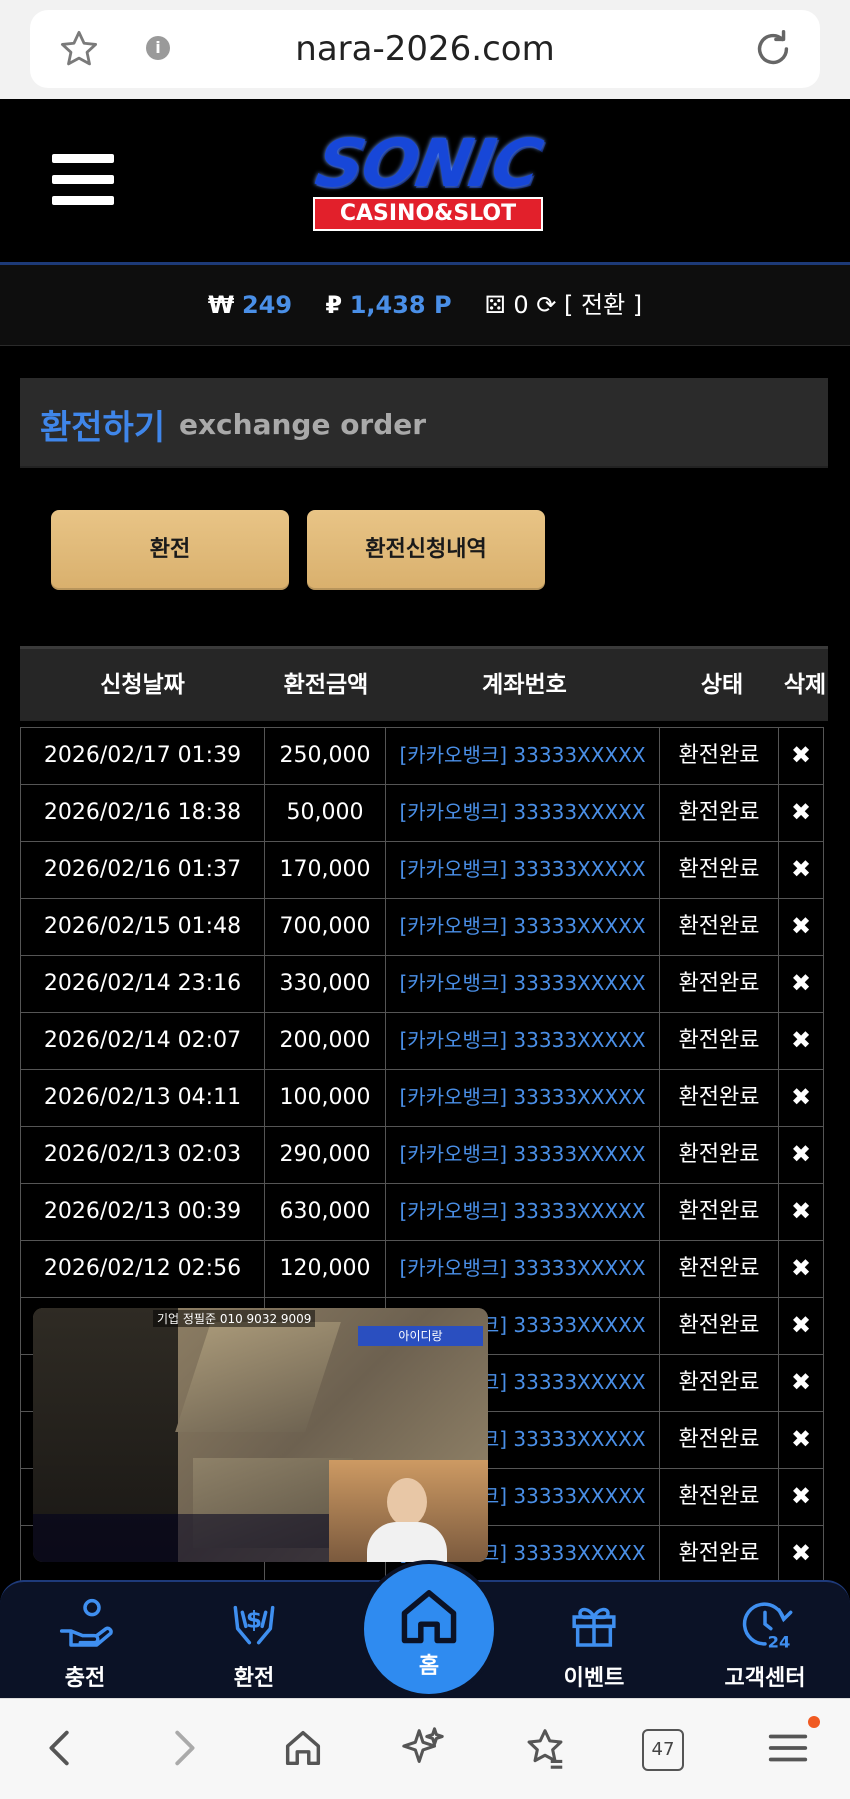 This screenshot has height=1799, width=850. What do you see at coordinates (495, 305) in the screenshot?
I see `dice-icon: ⚄` at bounding box center [495, 305].